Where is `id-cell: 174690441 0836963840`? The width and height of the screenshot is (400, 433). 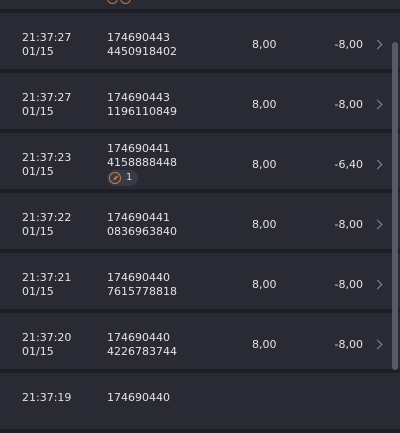 id-cell: 174690441 0836963840 is located at coordinates (142, 224).